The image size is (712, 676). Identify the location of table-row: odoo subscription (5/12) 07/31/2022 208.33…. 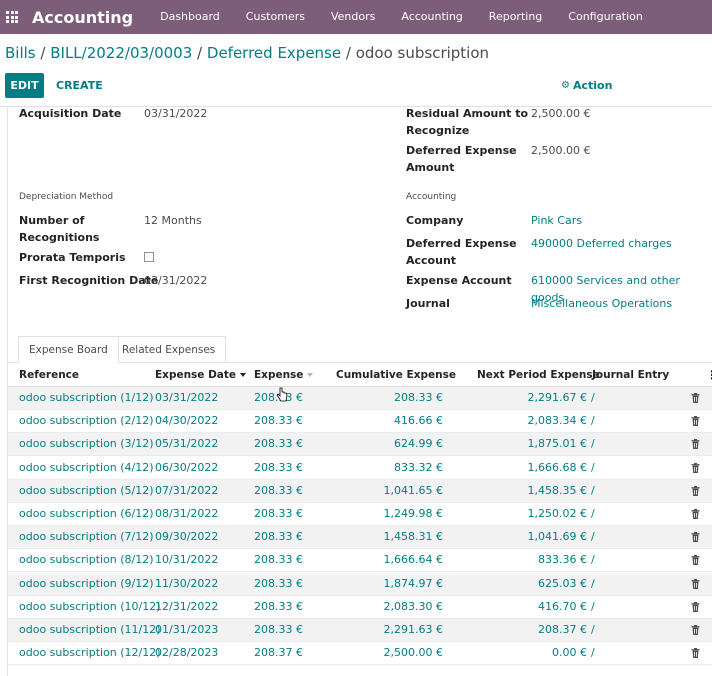
(360, 491).